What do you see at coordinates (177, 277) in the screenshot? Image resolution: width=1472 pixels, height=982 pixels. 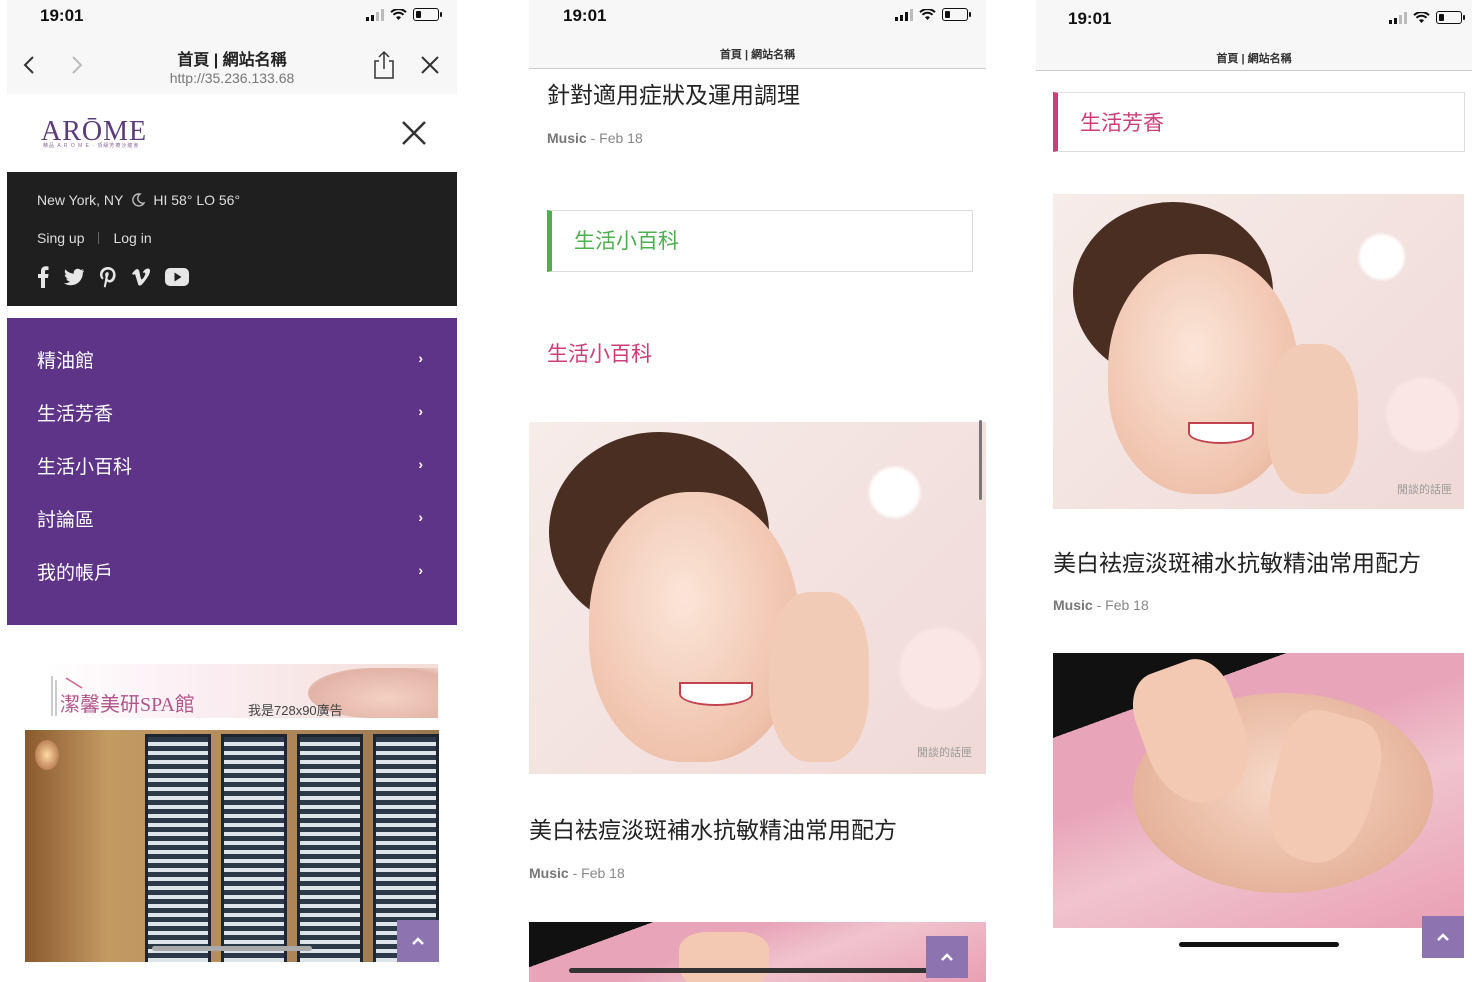 I see `youtube-icon` at bounding box center [177, 277].